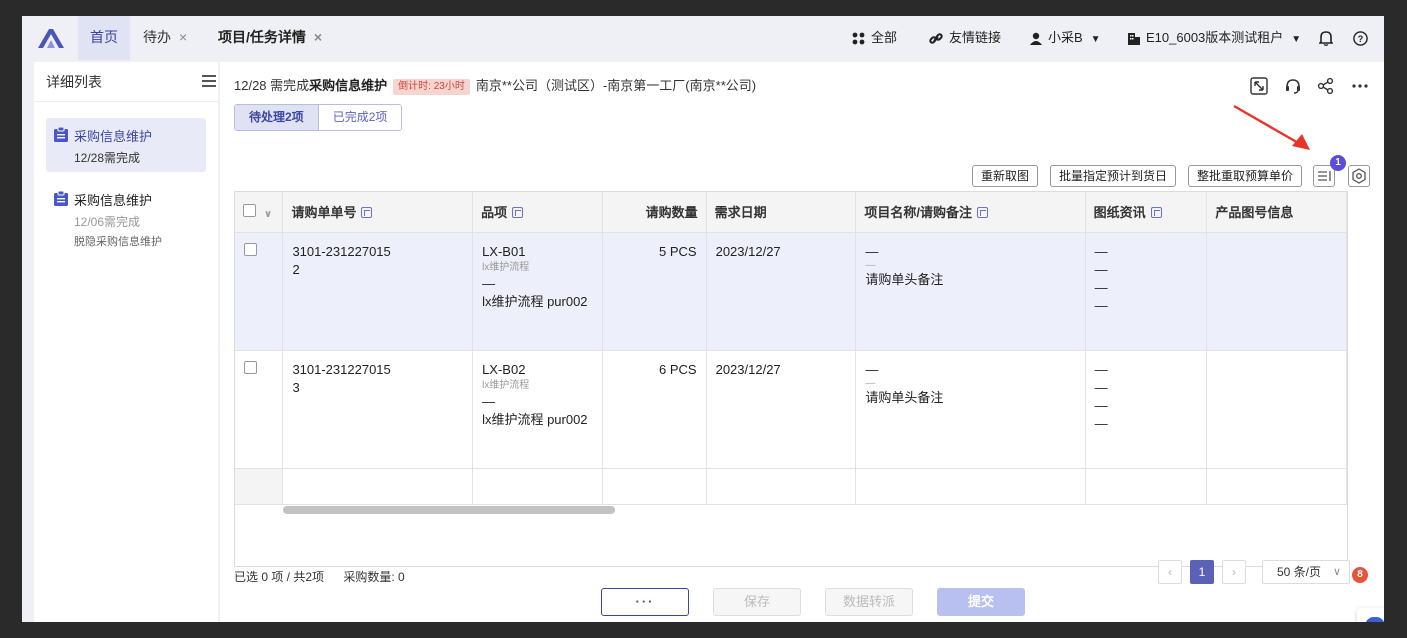  What do you see at coordinates (104, 38) in the screenshot?
I see `tab-home: 首页` at bounding box center [104, 38].